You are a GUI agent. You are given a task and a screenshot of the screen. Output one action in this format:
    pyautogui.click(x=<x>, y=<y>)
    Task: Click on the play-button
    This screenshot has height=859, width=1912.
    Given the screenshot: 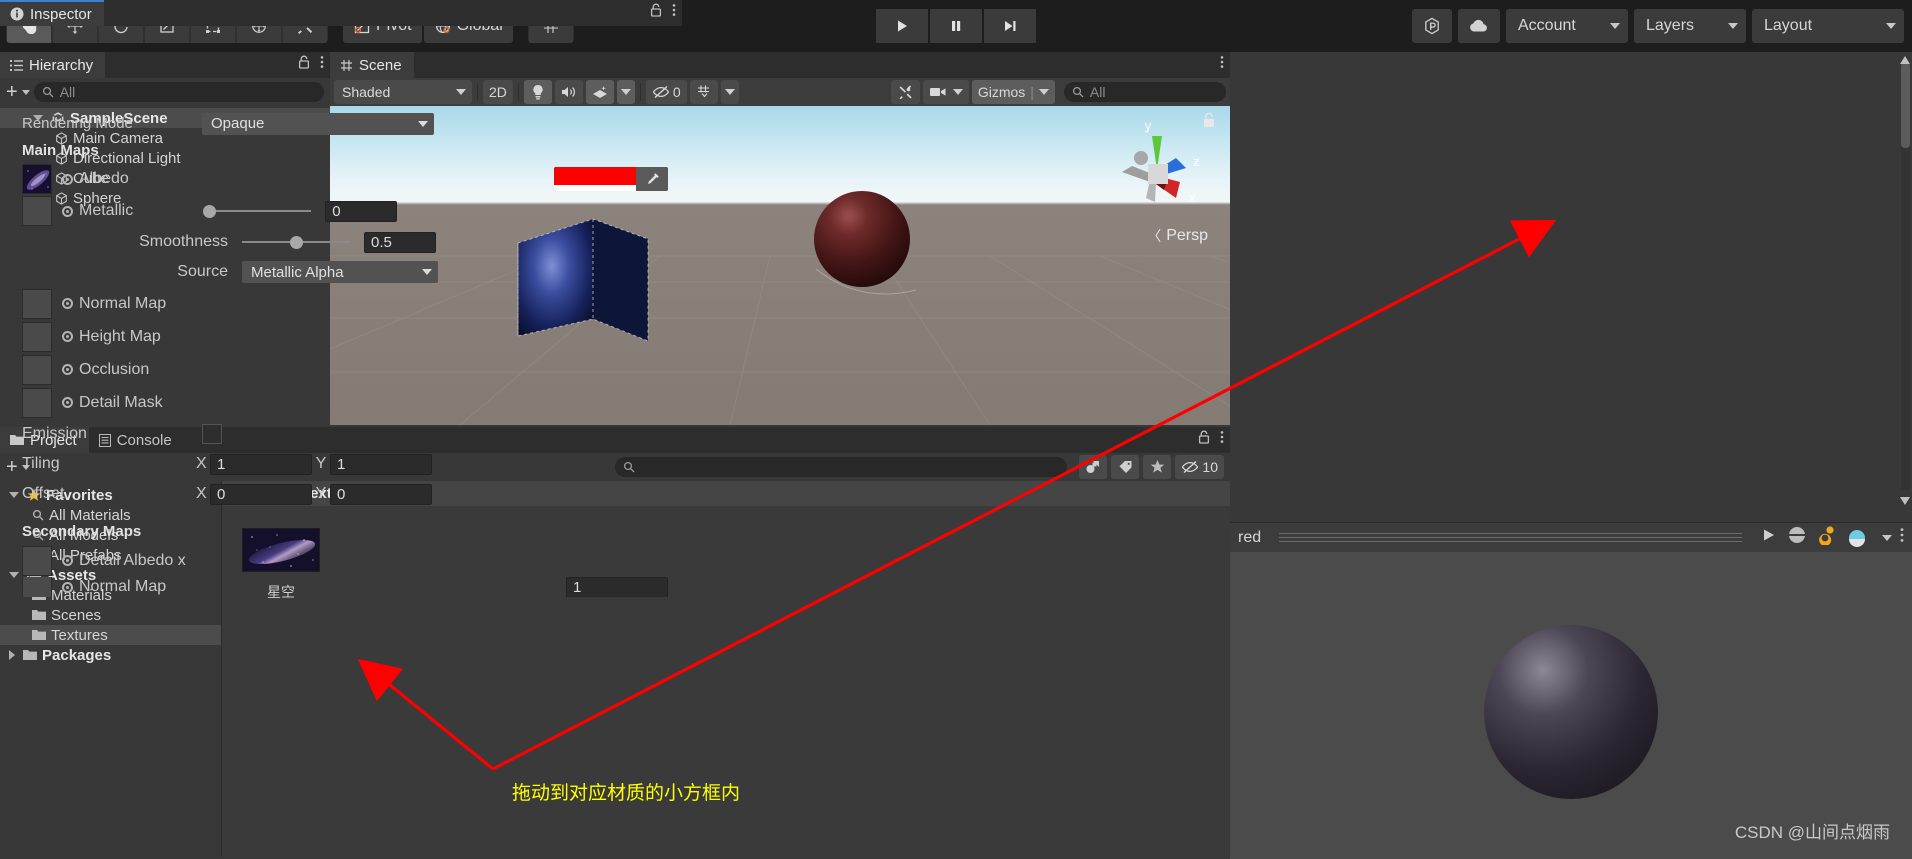 What is the action you would take?
    pyautogui.click(x=902, y=26)
    